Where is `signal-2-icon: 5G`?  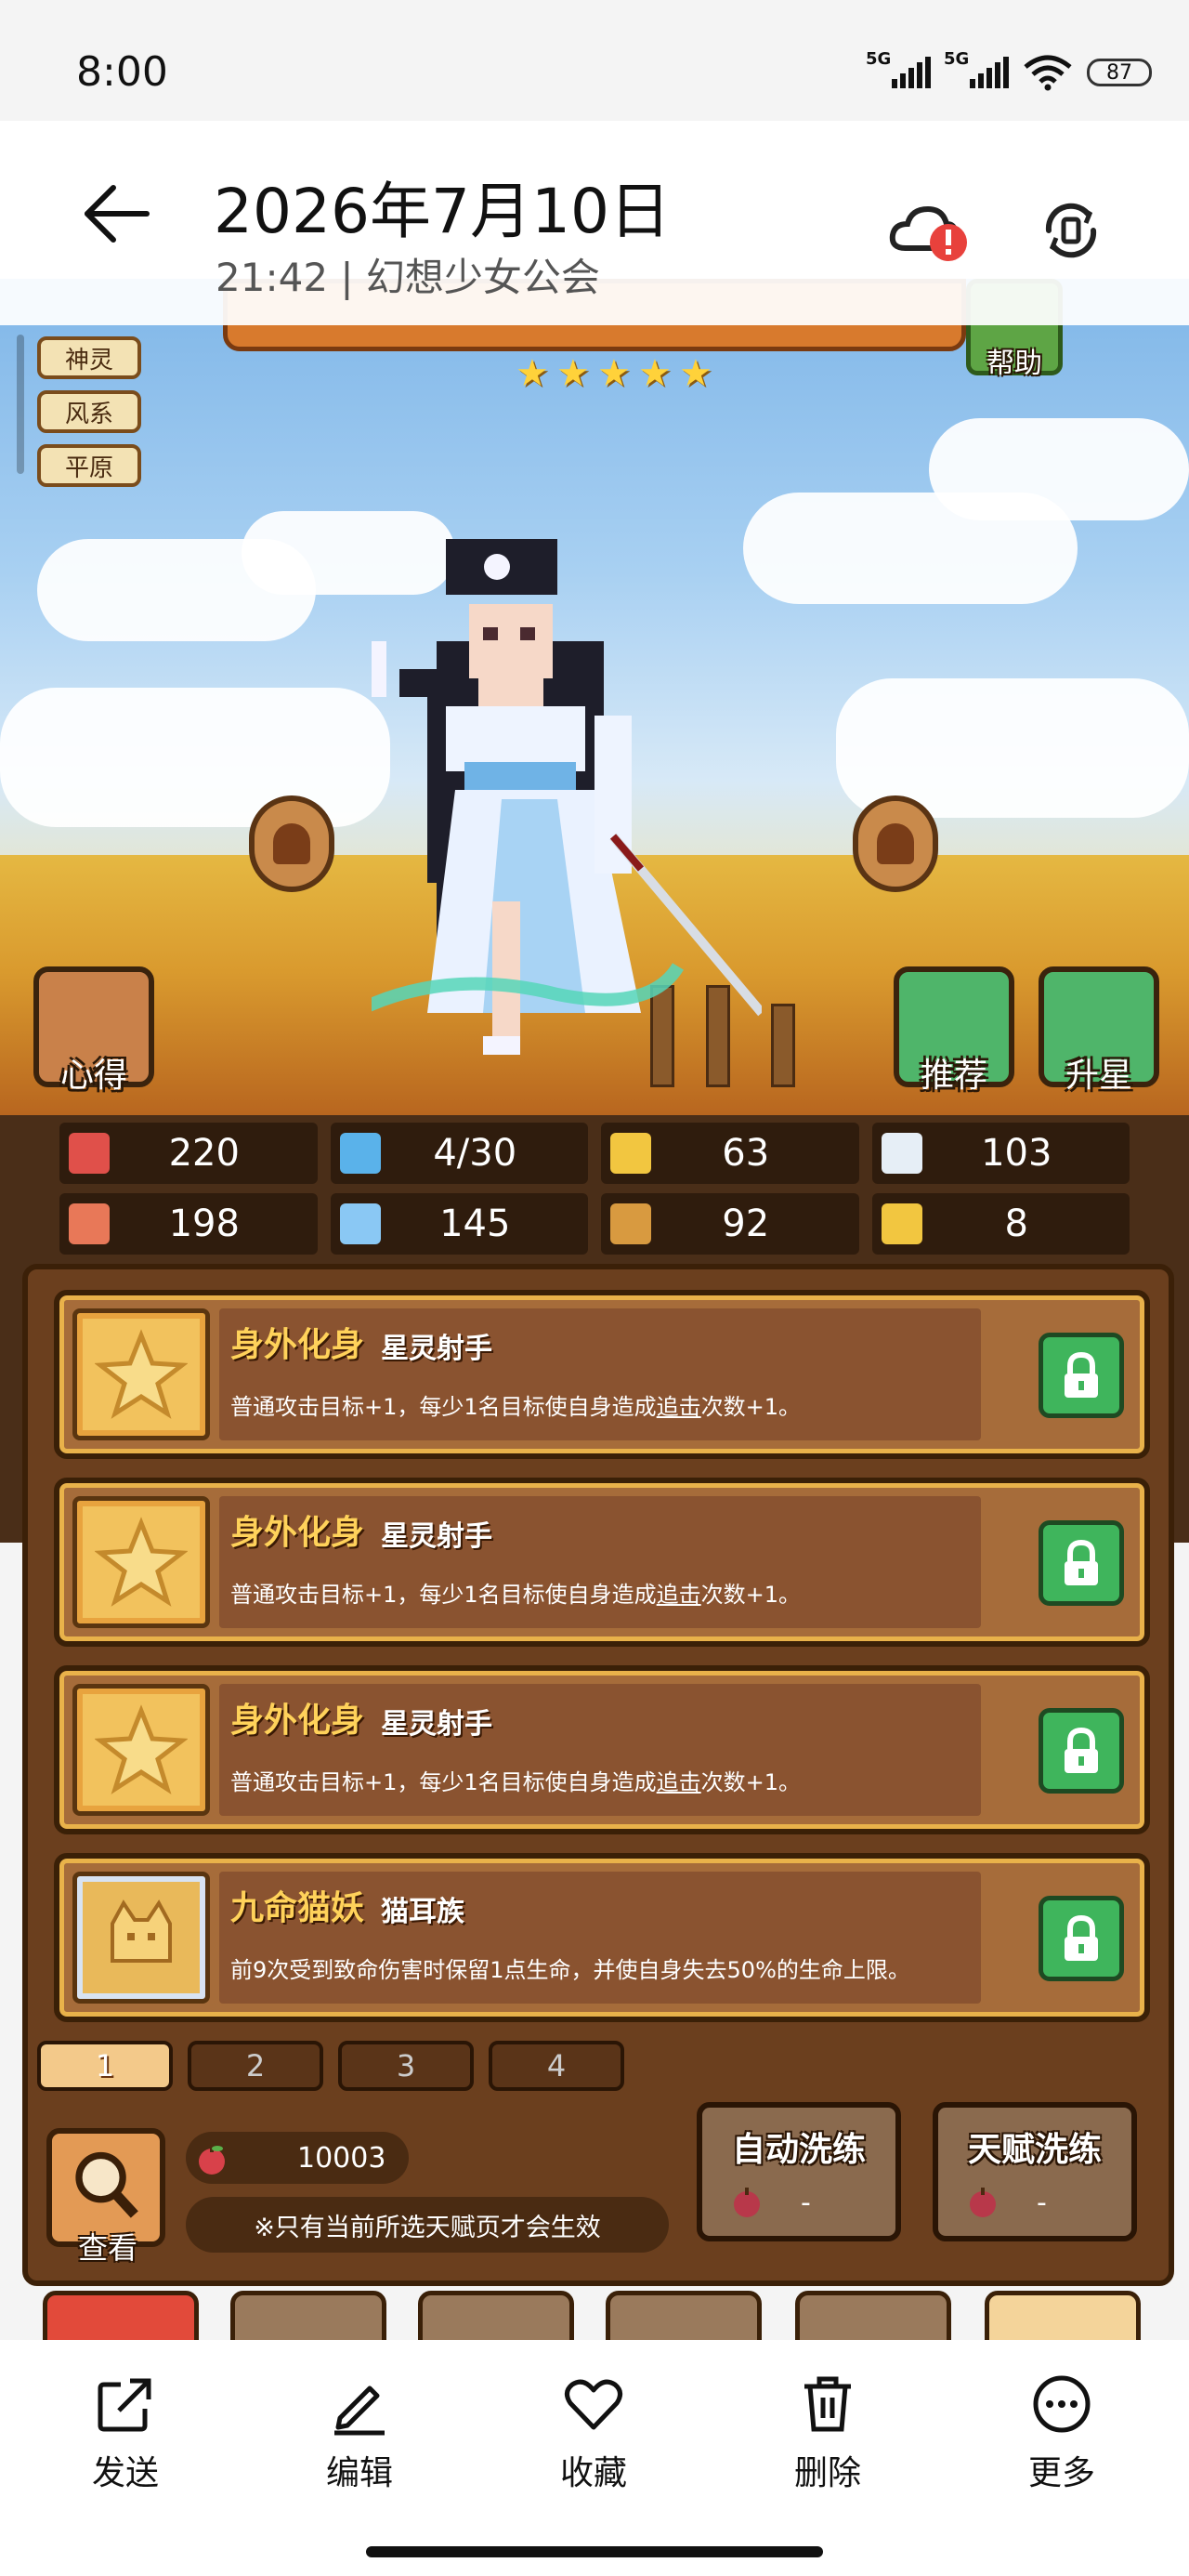 signal-2-icon: 5G is located at coordinates (976, 68).